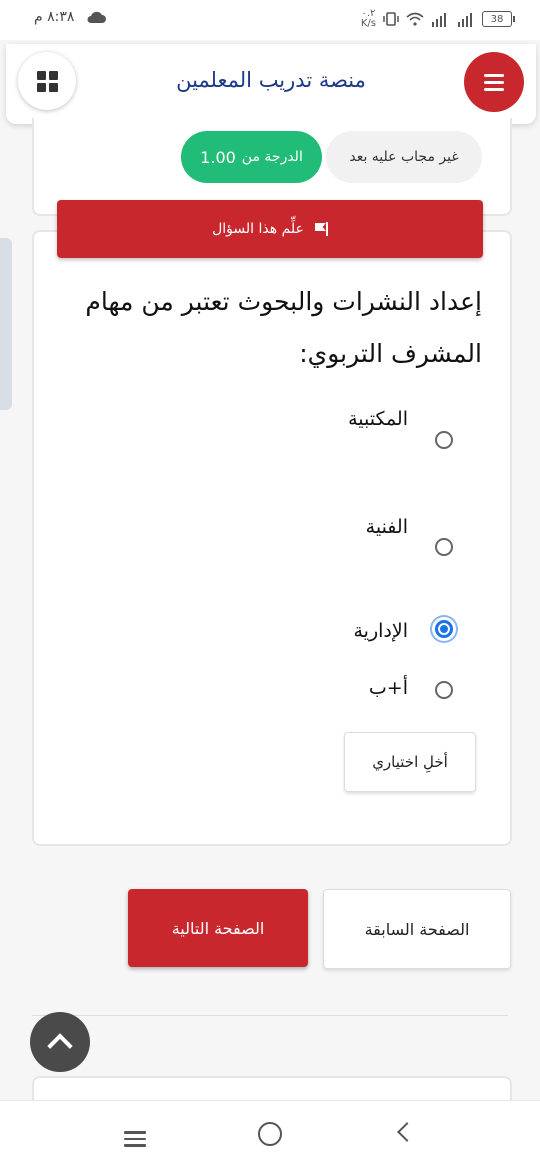 This screenshot has width=540, height=1171. I want to click on grade-badge: الدرجة من 1.00, so click(251, 157).